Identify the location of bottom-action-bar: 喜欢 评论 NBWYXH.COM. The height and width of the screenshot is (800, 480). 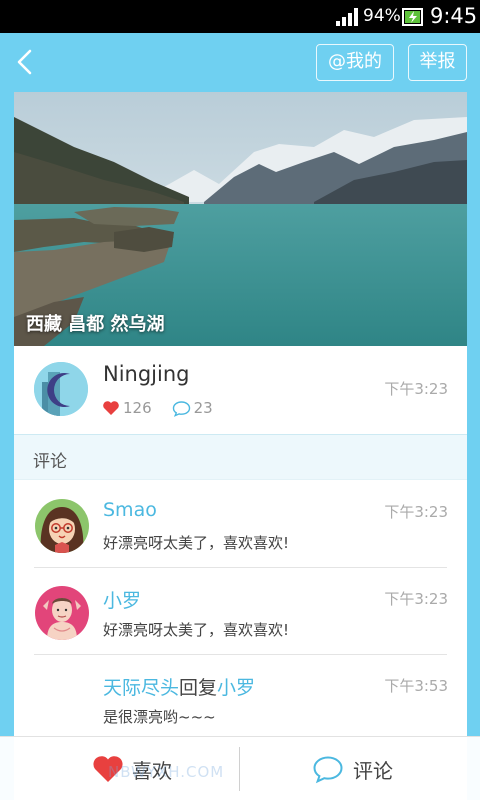
(240, 768).